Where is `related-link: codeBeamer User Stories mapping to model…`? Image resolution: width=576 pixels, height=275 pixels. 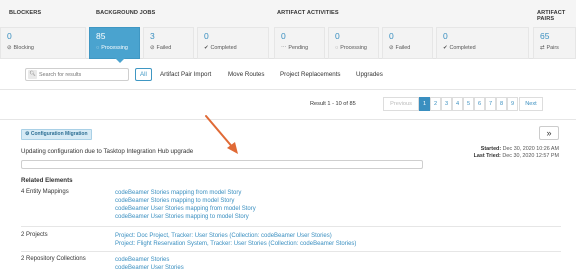
related-link: codeBeamer User Stories mapping to model… is located at coordinates (185, 217).